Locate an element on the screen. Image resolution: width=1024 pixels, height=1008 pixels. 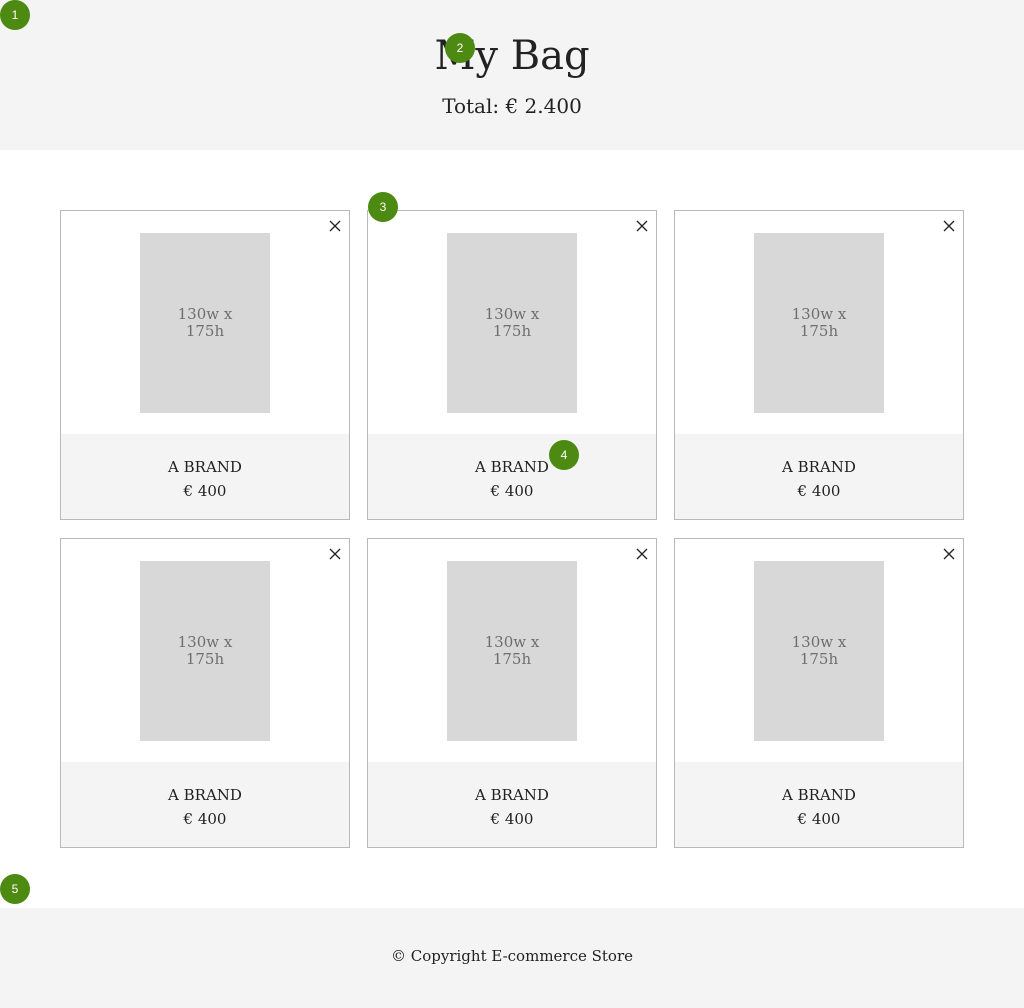
page-title: My Bag is located at coordinates (512, 56).